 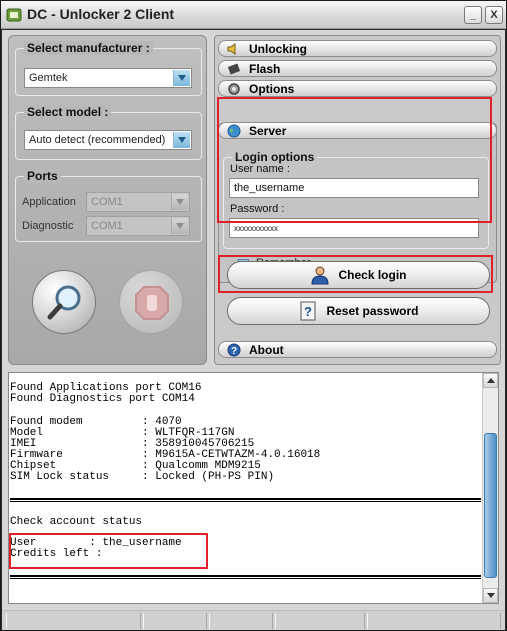 I want to click on diagnostic-port-label: Diagnostic, so click(x=48, y=226).